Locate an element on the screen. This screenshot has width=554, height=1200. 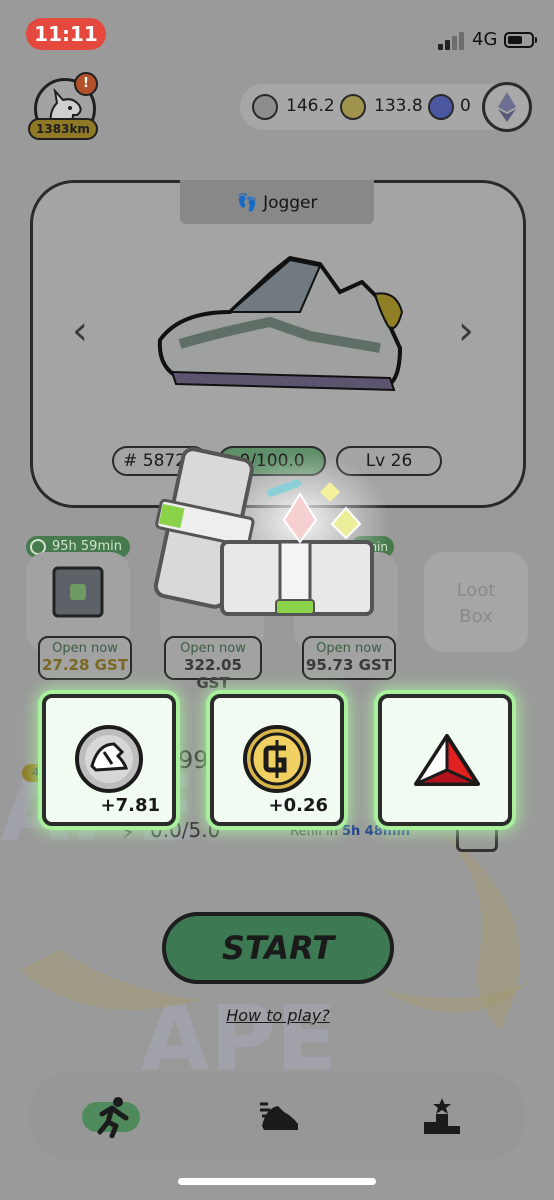
sneaker-image is located at coordinates (280, 323).